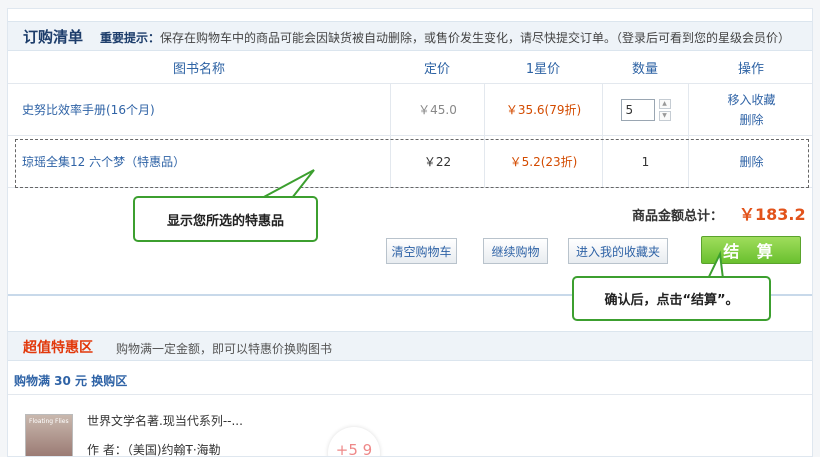 The image size is (820, 457). I want to click on quantity-input: 5, so click(637, 109).